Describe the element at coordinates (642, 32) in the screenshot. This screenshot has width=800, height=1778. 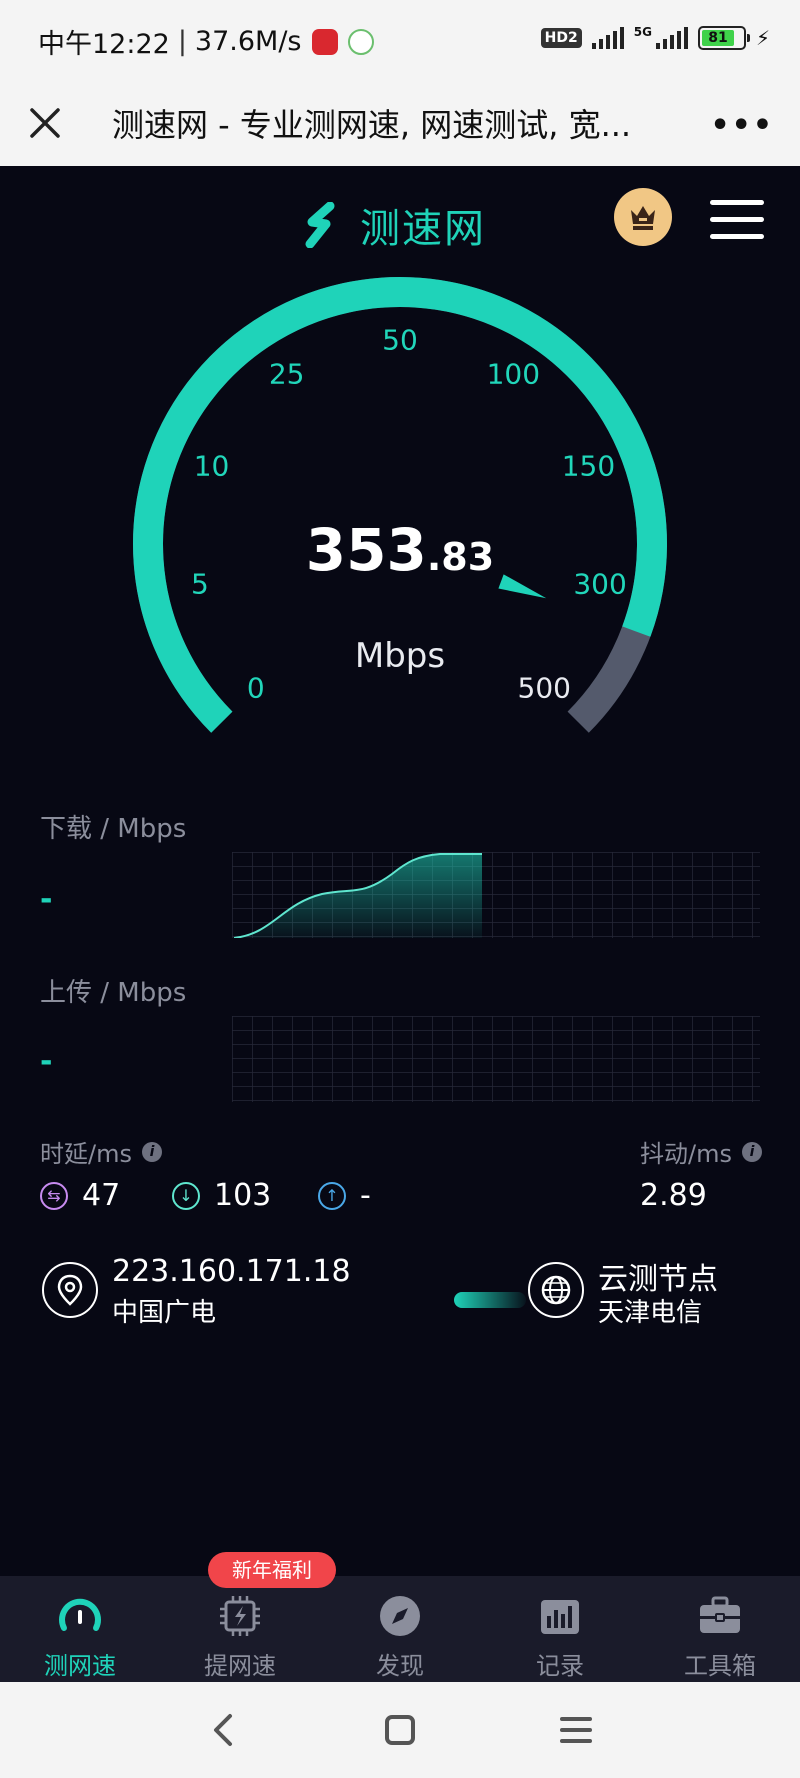
I see `network-type: 5G` at that location.